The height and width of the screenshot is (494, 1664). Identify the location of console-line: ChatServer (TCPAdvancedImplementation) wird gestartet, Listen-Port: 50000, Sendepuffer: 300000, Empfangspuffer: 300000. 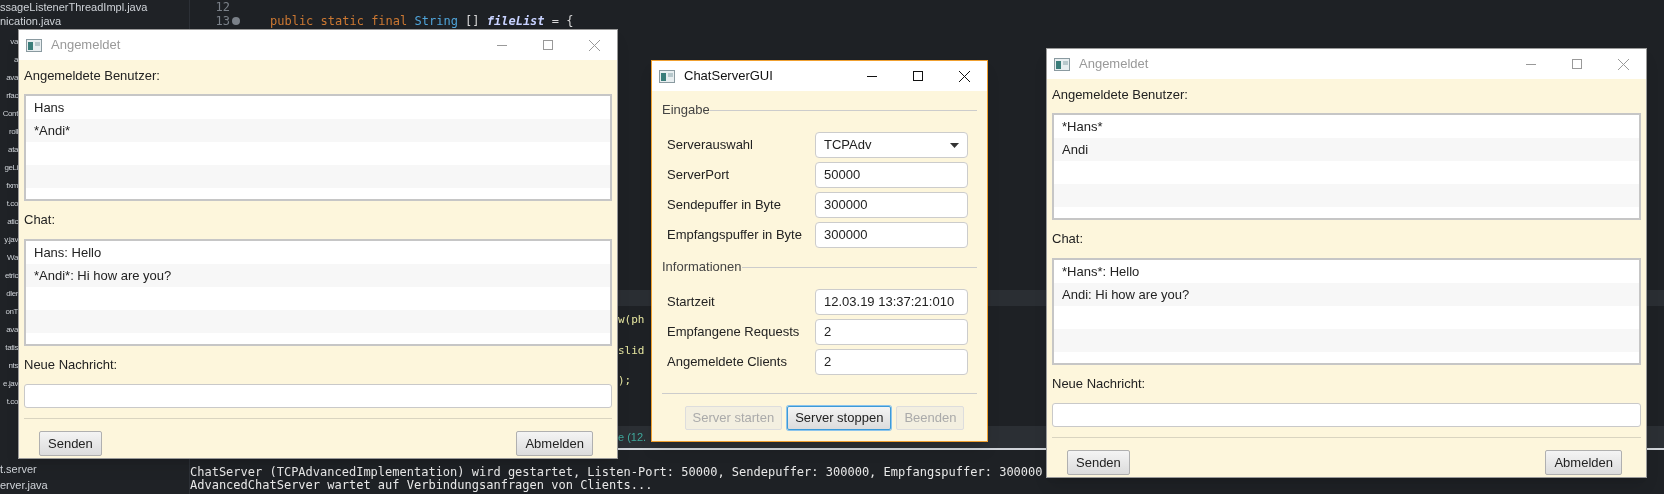
(617, 472).